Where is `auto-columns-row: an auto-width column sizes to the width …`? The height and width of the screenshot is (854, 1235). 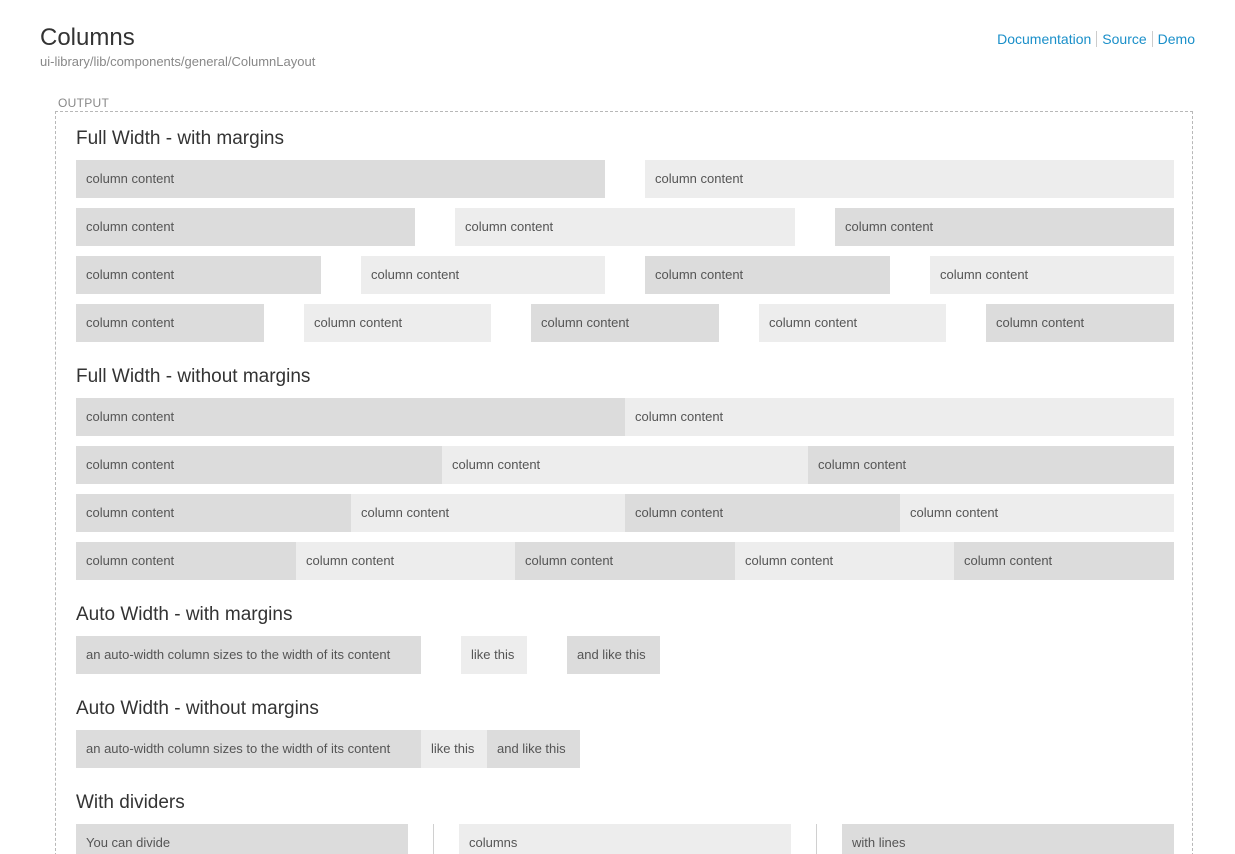 auto-columns-row: an auto-width column sizes to the width … is located at coordinates (368, 655).